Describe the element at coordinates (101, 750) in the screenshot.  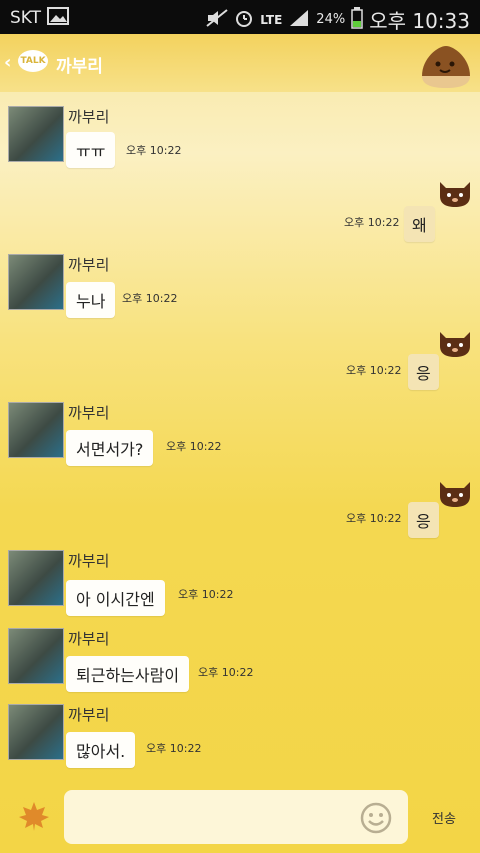
I see `message-bubble: 많아서.` at that location.